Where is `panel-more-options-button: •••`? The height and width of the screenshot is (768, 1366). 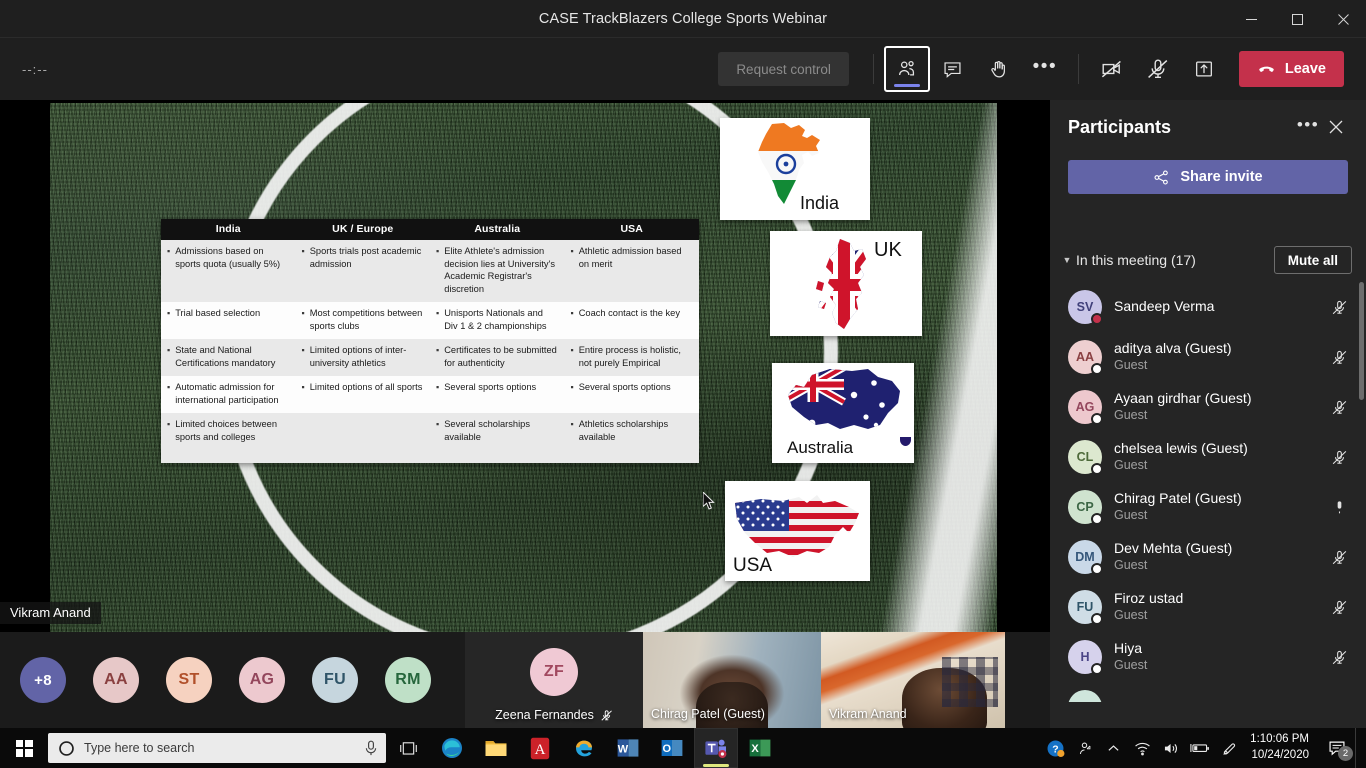 panel-more-options-button: ••• is located at coordinates (1308, 127).